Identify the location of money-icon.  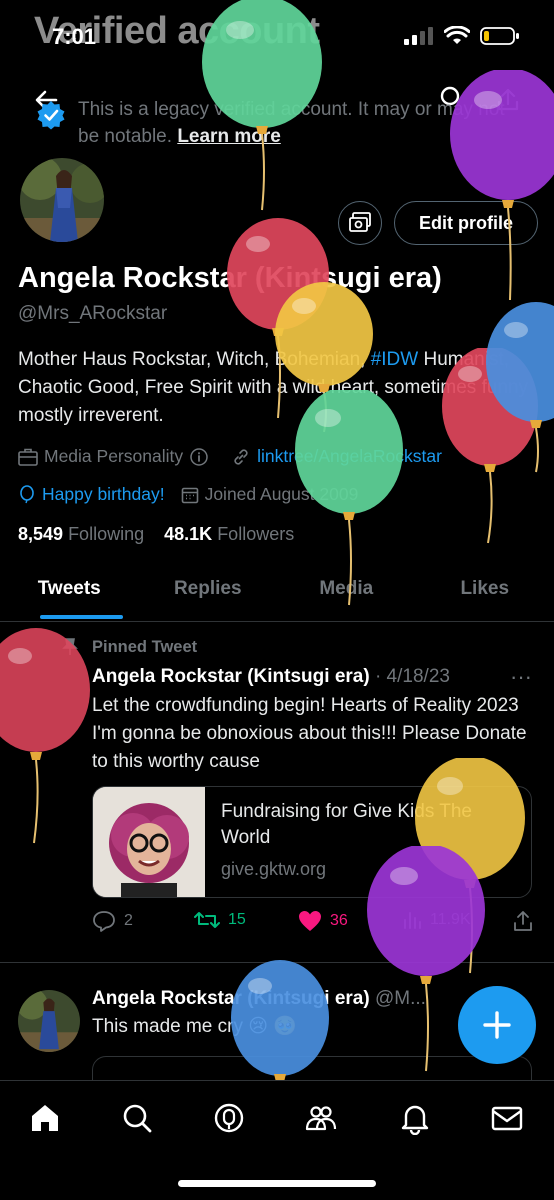
(360, 222).